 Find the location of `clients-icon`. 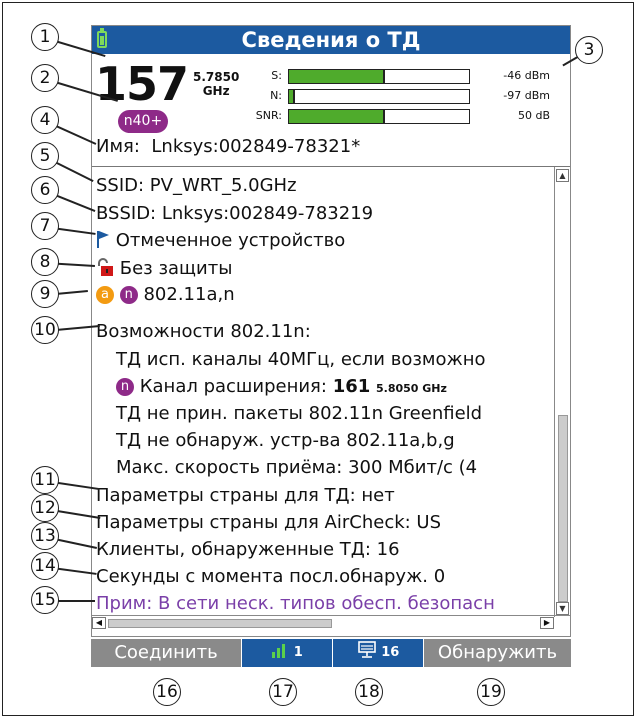

clients-icon is located at coordinates (366, 649).